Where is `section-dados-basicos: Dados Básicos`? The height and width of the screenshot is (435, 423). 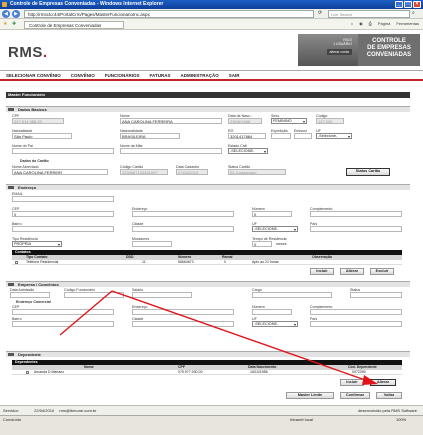 section-dados-basicos: Dados Básicos is located at coordinates (208, 109).